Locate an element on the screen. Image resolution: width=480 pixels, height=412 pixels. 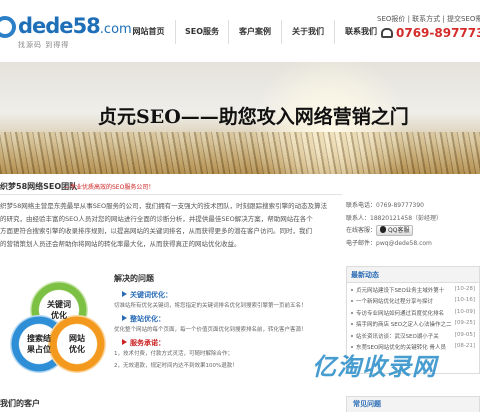
clients-heading: 我们的客户 is located at coordinates (20, 403).